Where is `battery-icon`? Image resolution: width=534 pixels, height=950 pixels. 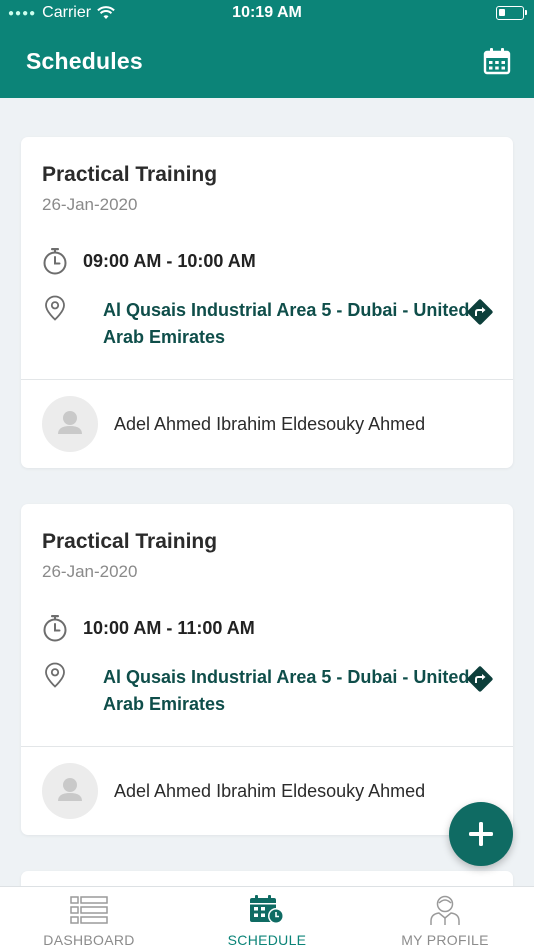
battery-icon is located at coordinates (511, 13).